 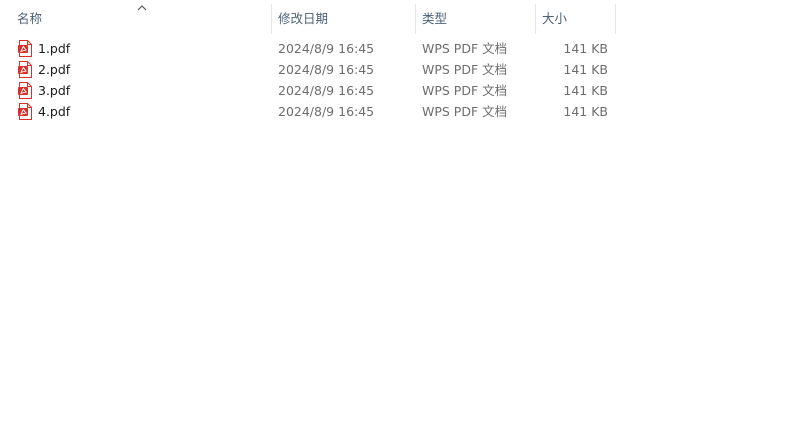 I want to click on file-name: 1.pdf, so click(x=54, y=48).